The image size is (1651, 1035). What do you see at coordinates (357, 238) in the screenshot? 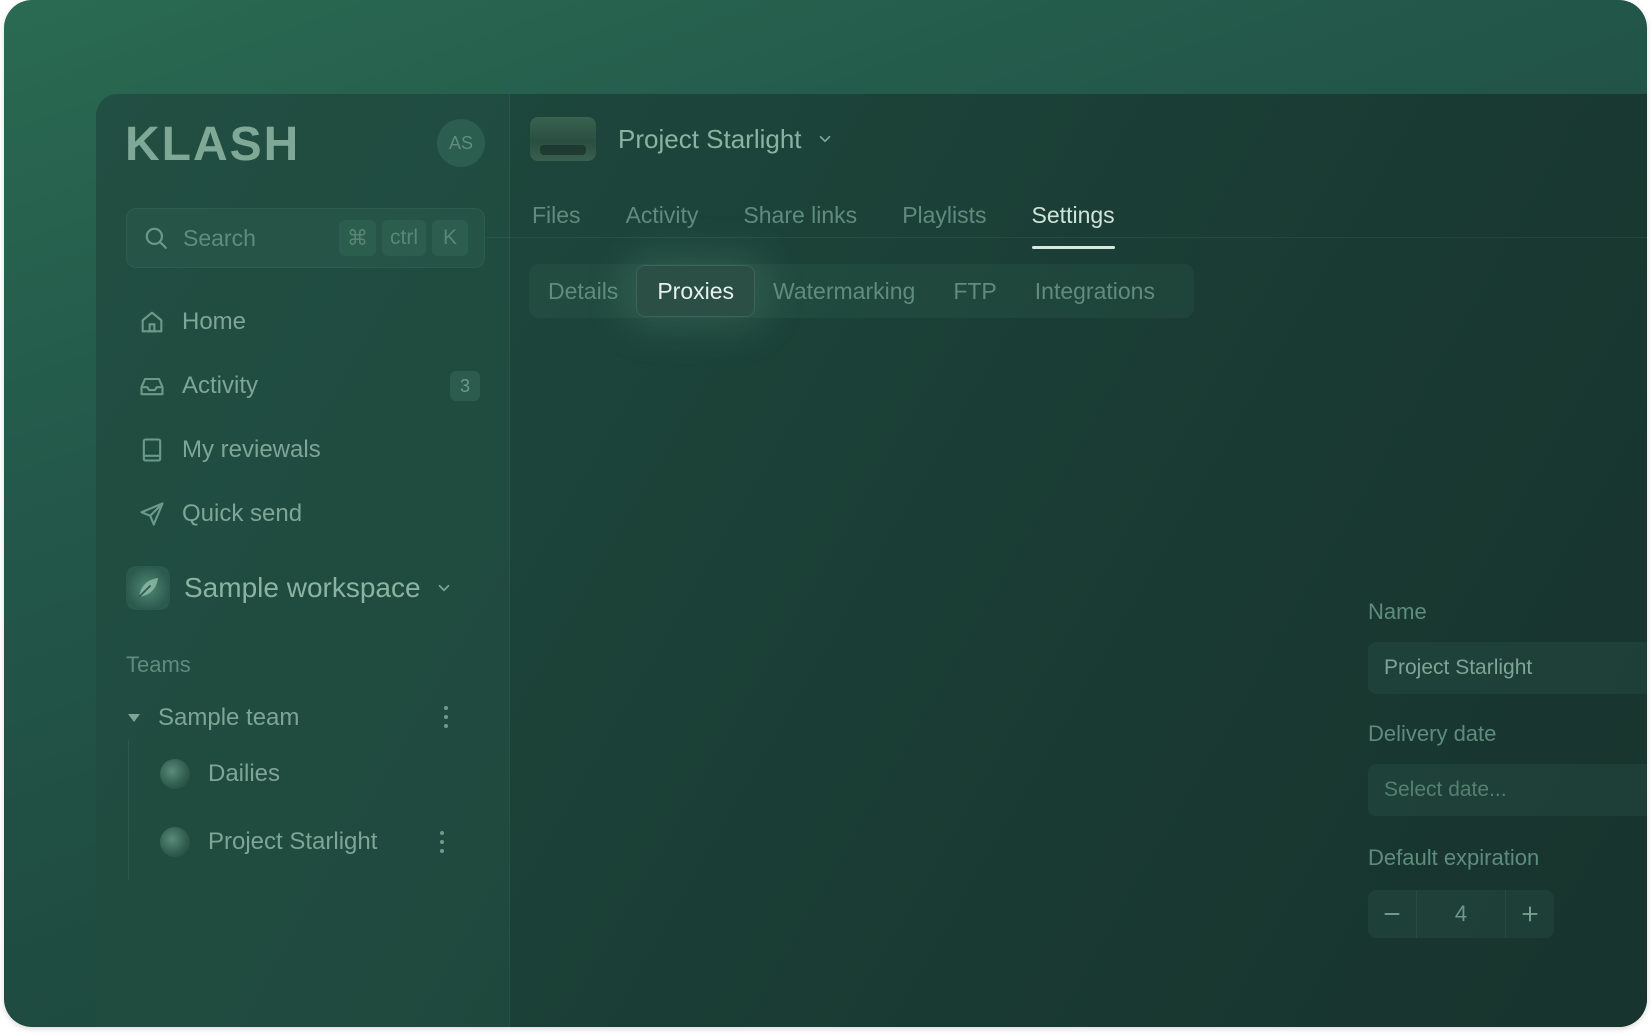
I see `shortcut-cmd-key: ⌘` at bounding box center [357, 238].